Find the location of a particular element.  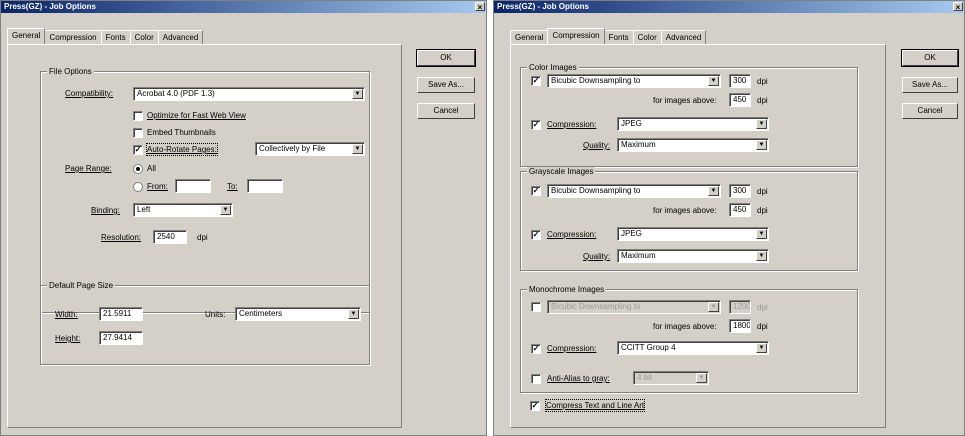

color-dpi-input: 300 is located at coordinates (740, 81).